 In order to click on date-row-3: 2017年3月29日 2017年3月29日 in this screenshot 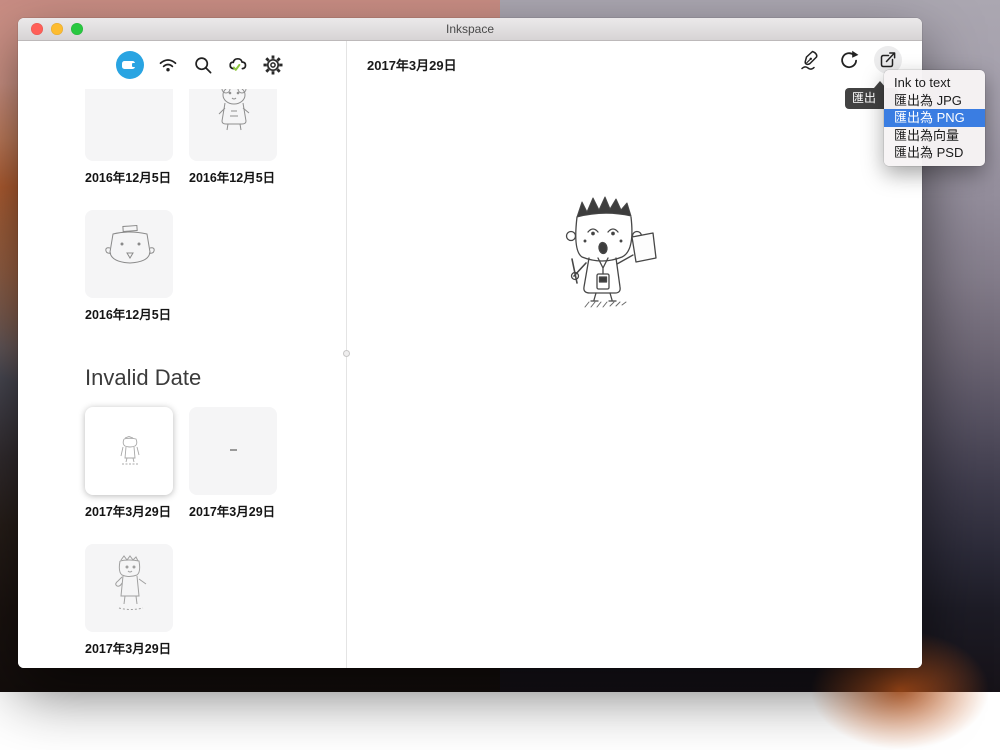, I will do `click(215, 510)`.